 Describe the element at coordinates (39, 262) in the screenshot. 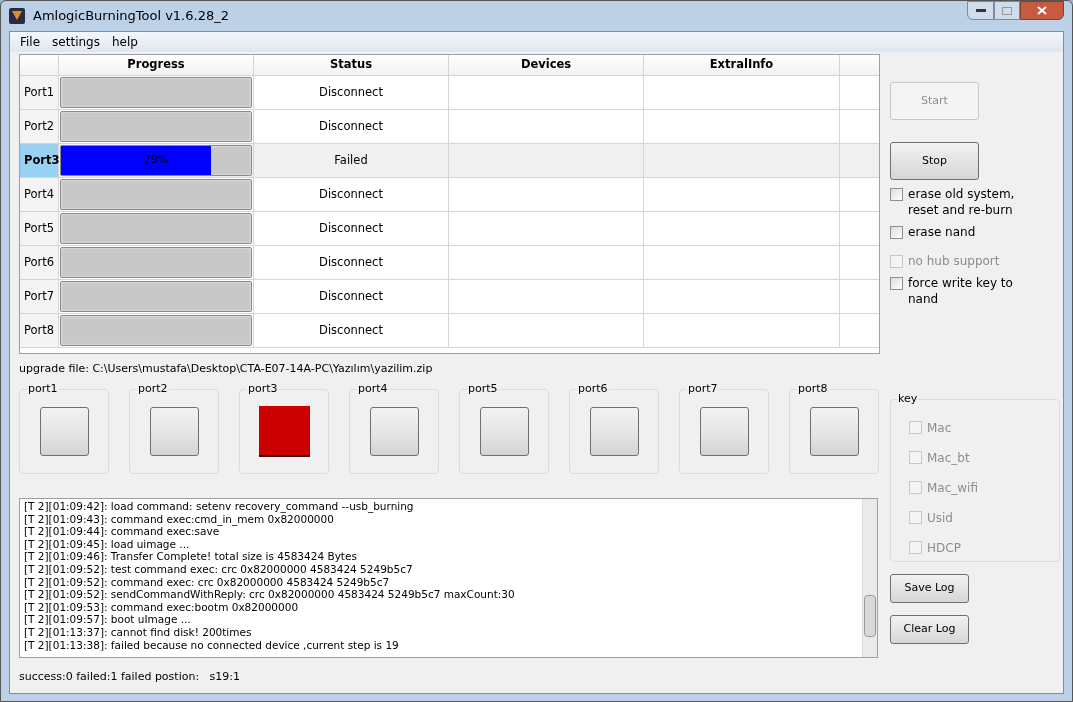

I see `row-header: Port6` at that location.